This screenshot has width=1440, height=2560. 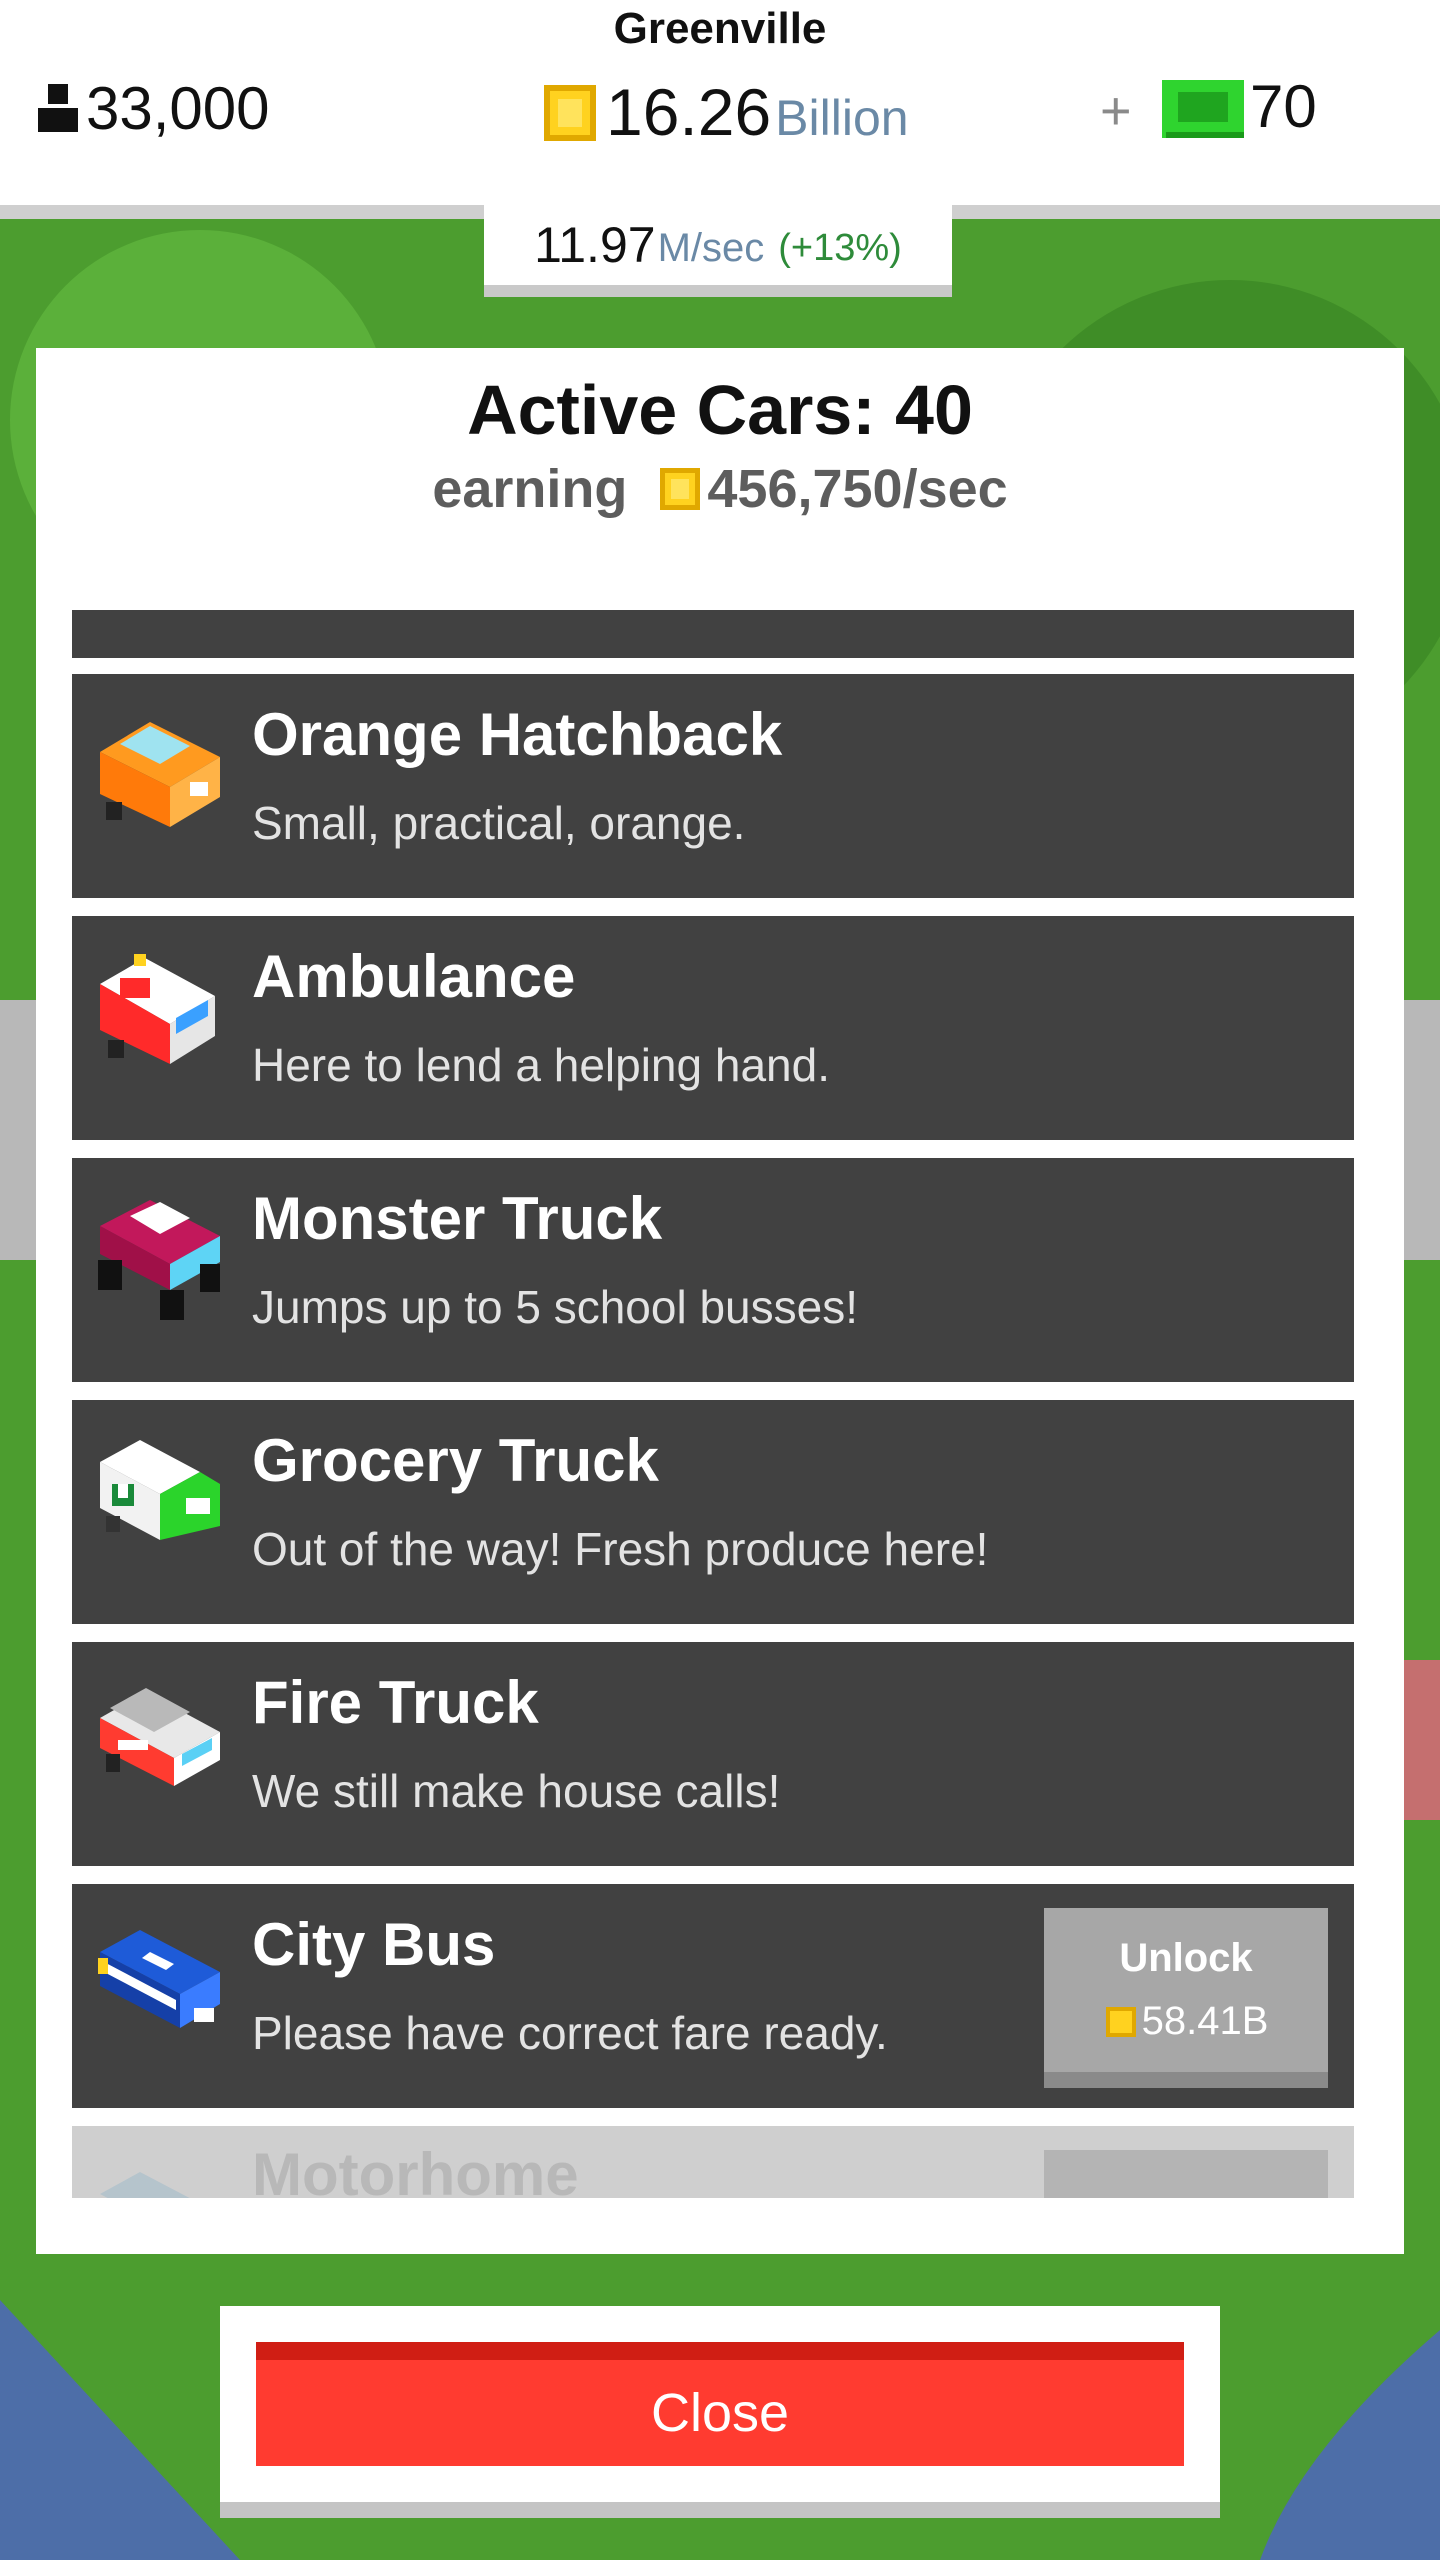 I want to click on income-rate-unit: M/sec, so click(x=711, y=247).